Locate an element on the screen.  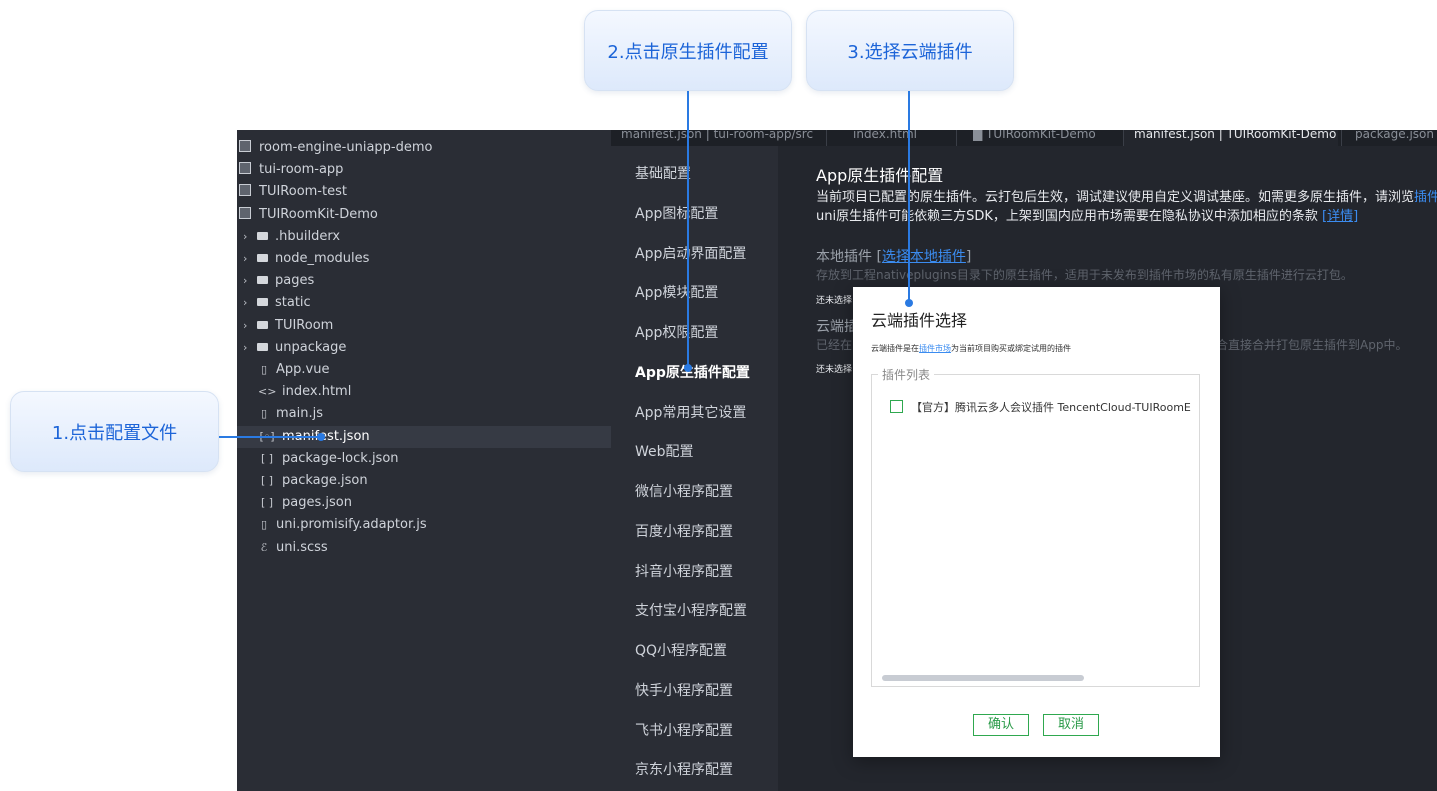
tree-item: › TUIRoom is located at coordinates (285, 326).